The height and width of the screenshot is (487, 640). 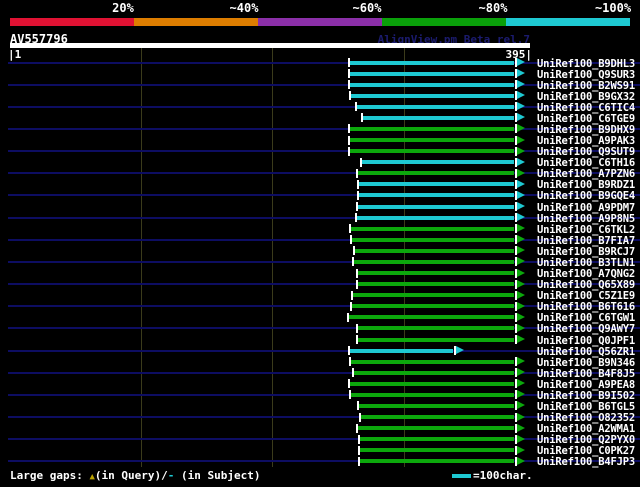 I want to click on alignment-row: UniRef100_B9RCJ7, so click(x=320, y=251).